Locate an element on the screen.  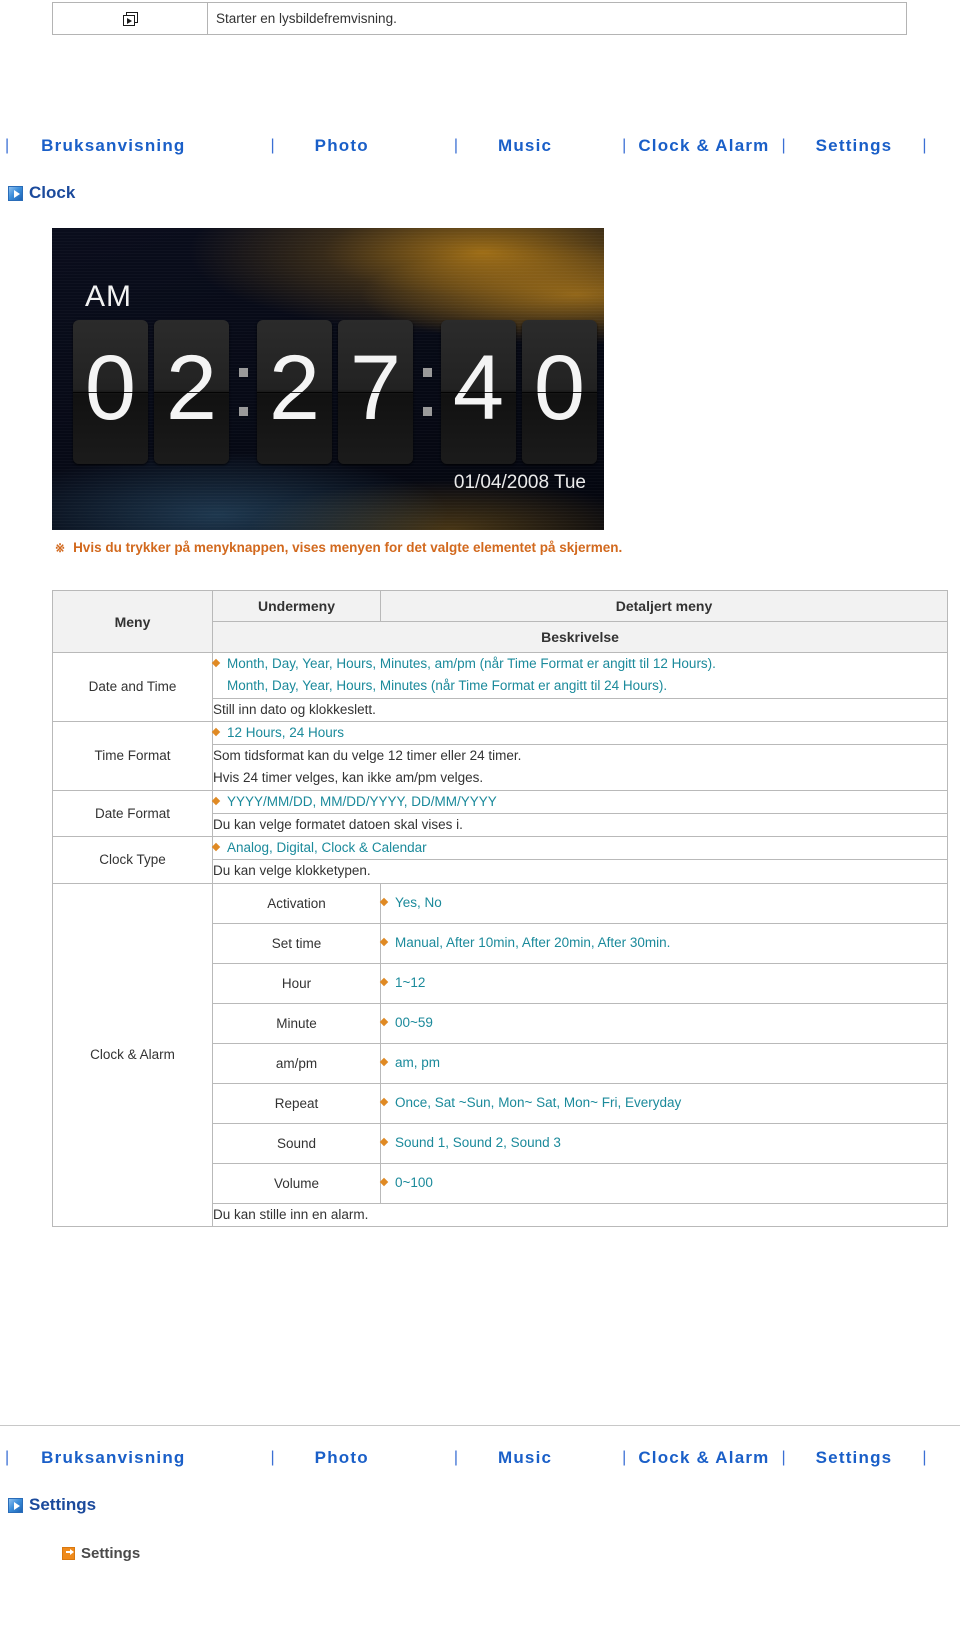
row-detail-time-format: 12 Hours, 24 Hours is located at coordinates (580, 733).